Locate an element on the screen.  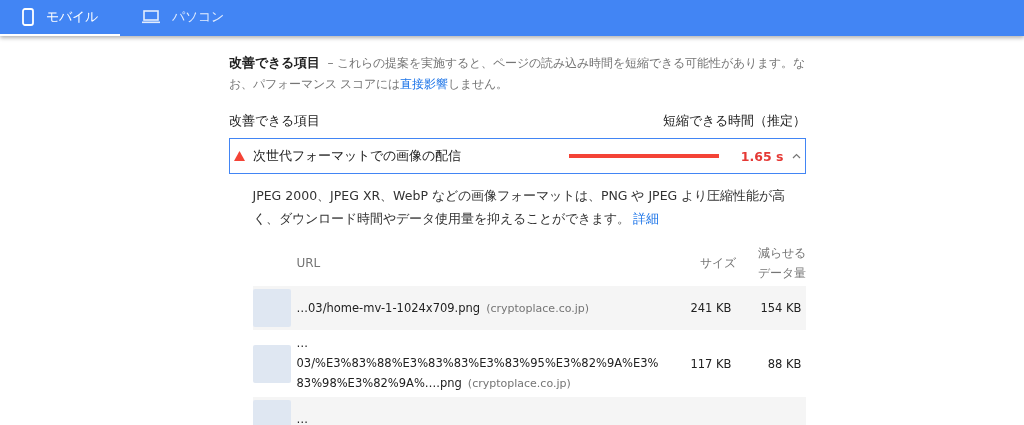
column-header: URL is located at coordinates (309, 263).